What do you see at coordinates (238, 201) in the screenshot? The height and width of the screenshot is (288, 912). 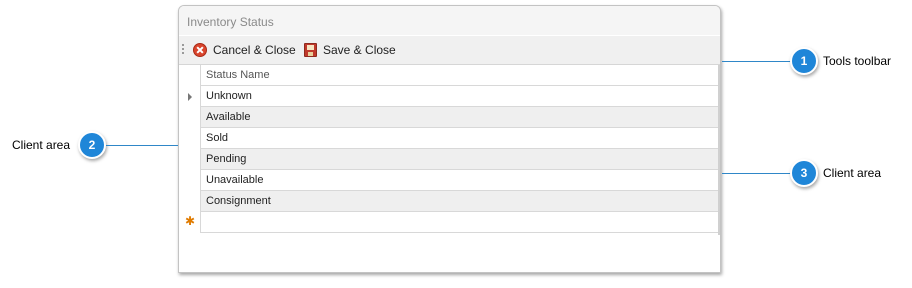 I see `status-name-cell: Consignment` at bounding box center [238, 201].